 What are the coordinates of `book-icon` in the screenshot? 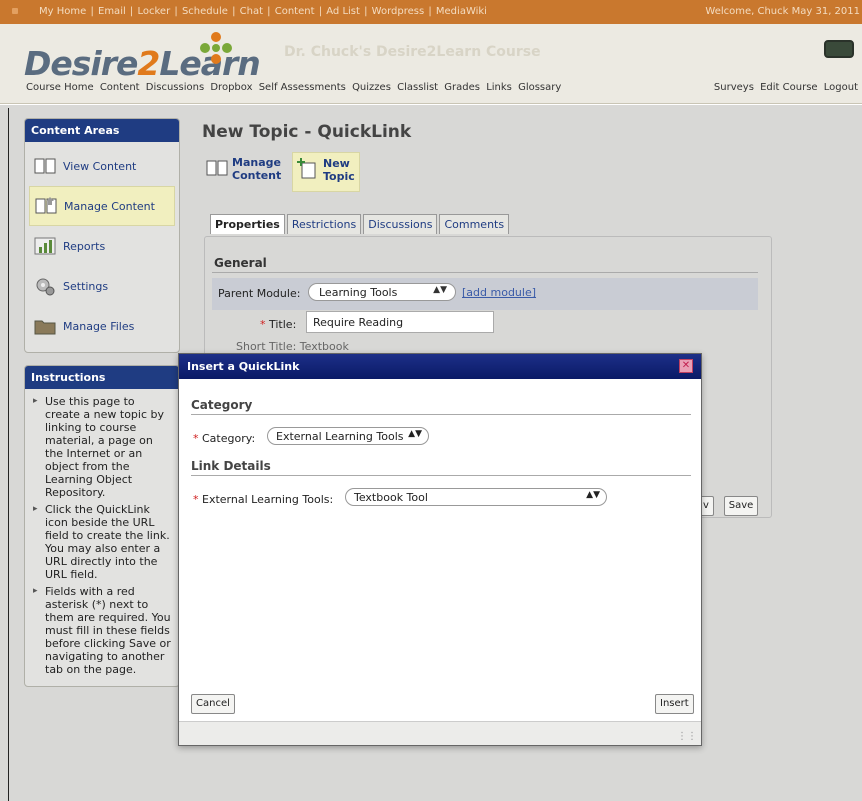 It's located at (45, 166).